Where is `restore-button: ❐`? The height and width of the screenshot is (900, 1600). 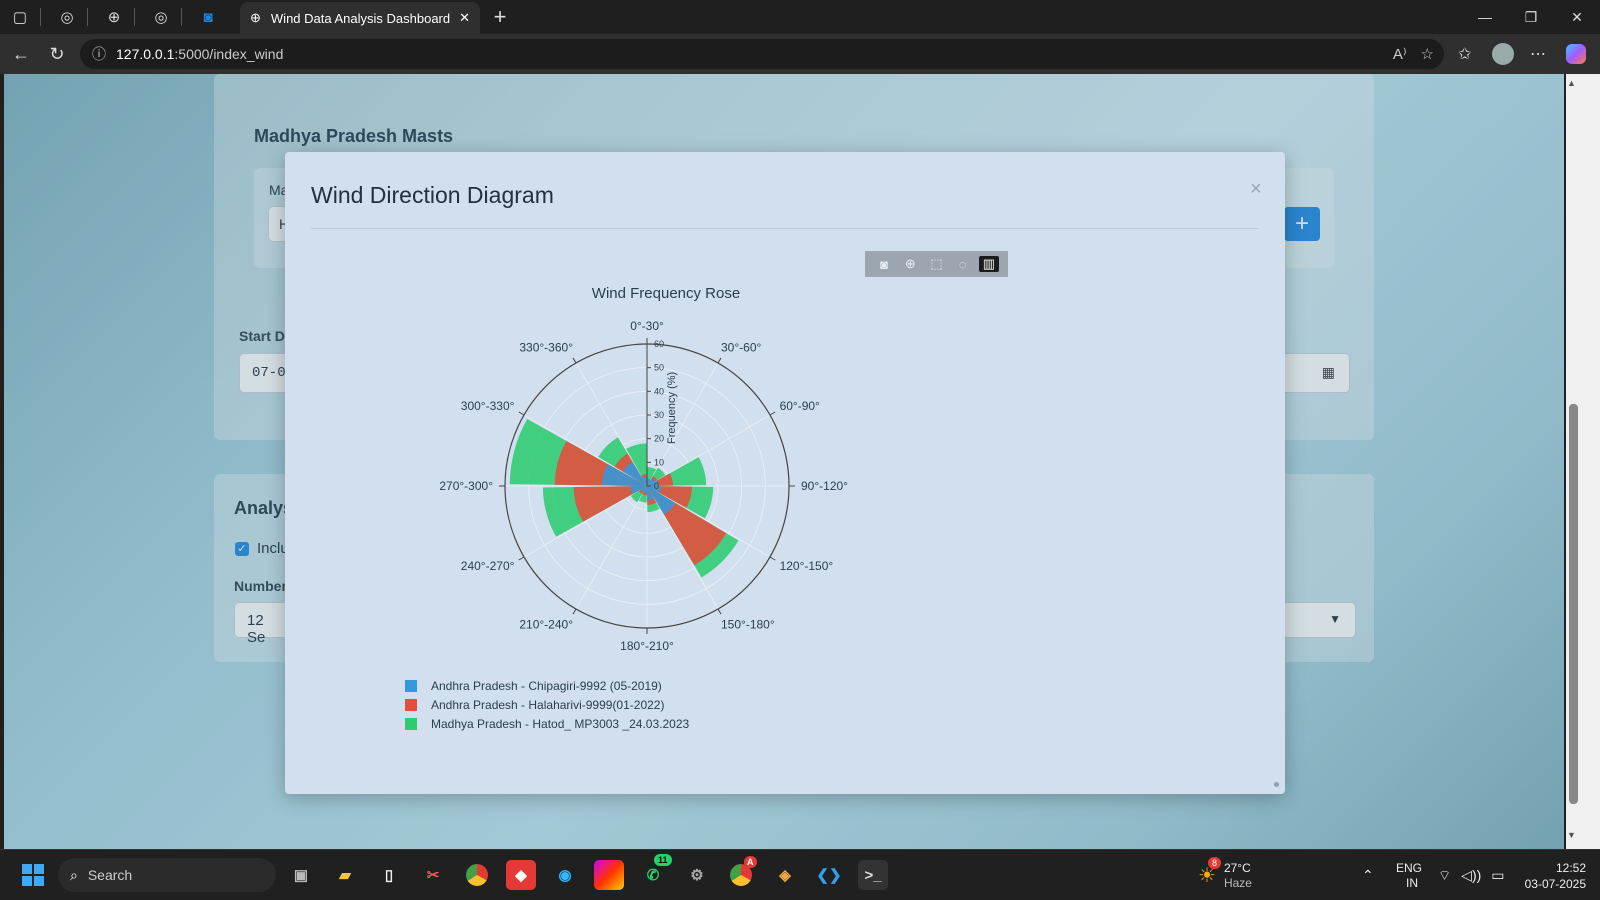 restore-button: ❐ is located at coordinates (1531, 17).